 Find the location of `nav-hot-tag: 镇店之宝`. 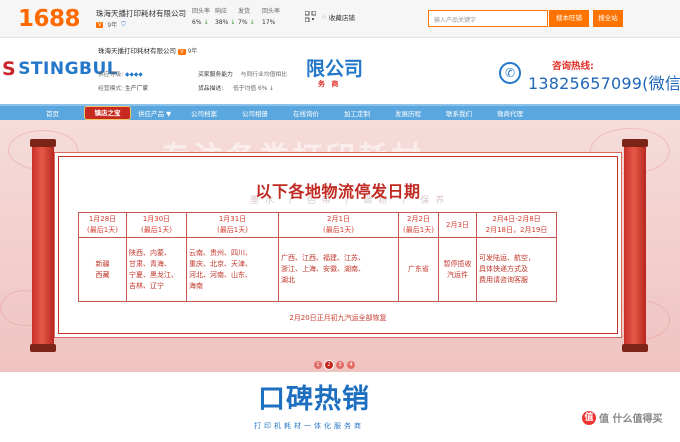

nav-hot-tag: 镇店之宝 is located at coordinates (107, 113).